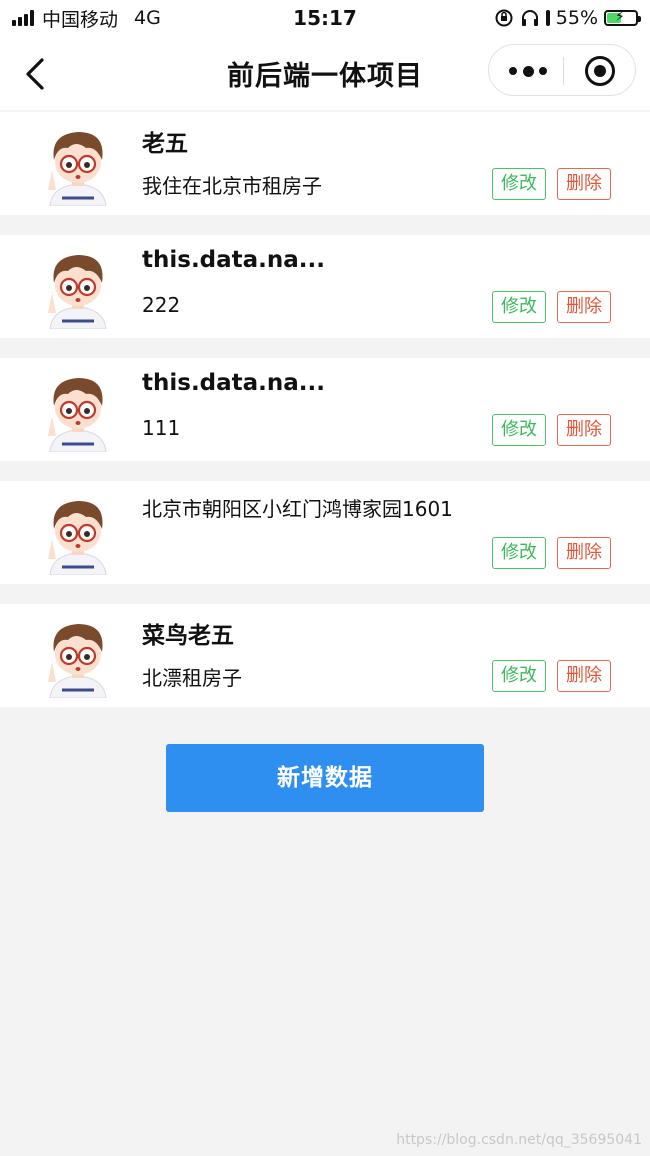 The image size is (650, 1156). I want to click on charging-bolt-icon: ⚡, so click(620, 17).